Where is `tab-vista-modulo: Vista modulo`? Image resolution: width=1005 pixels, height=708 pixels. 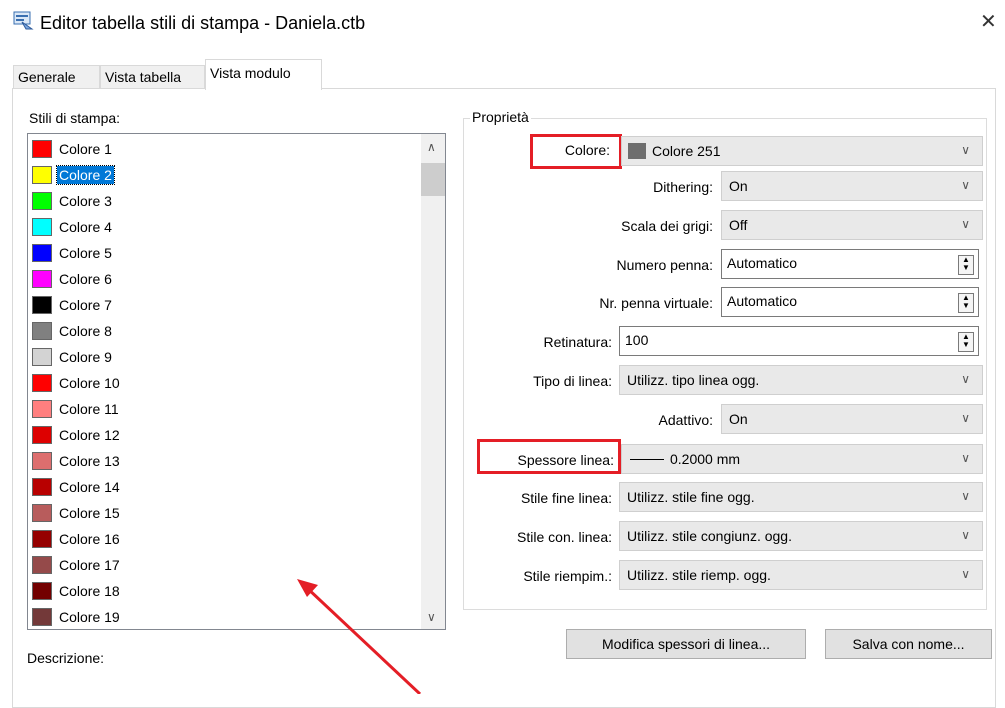
tab-vista-modulo: Vista modulo is located at coordinates (263, 74).